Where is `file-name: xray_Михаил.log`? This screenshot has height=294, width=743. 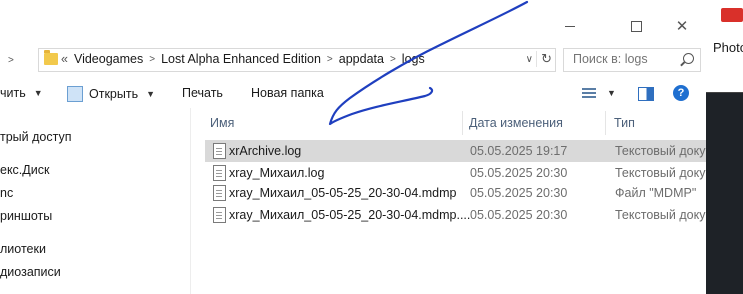 file-name: xray_Михаил.log is located at coordinates (277, 173).